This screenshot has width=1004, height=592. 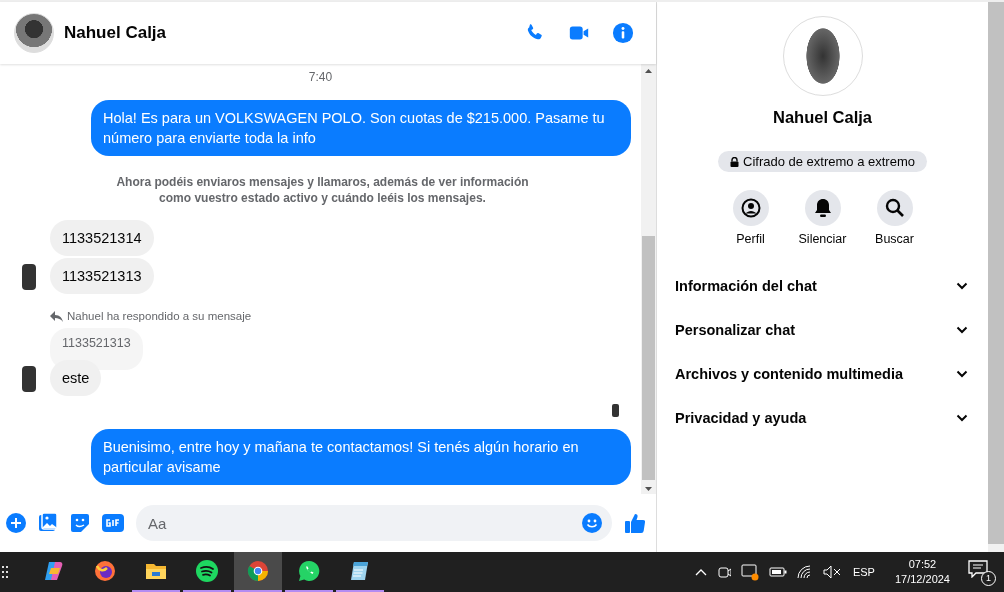 I want to click on notification-count: 1, so click(x=988, y=578).